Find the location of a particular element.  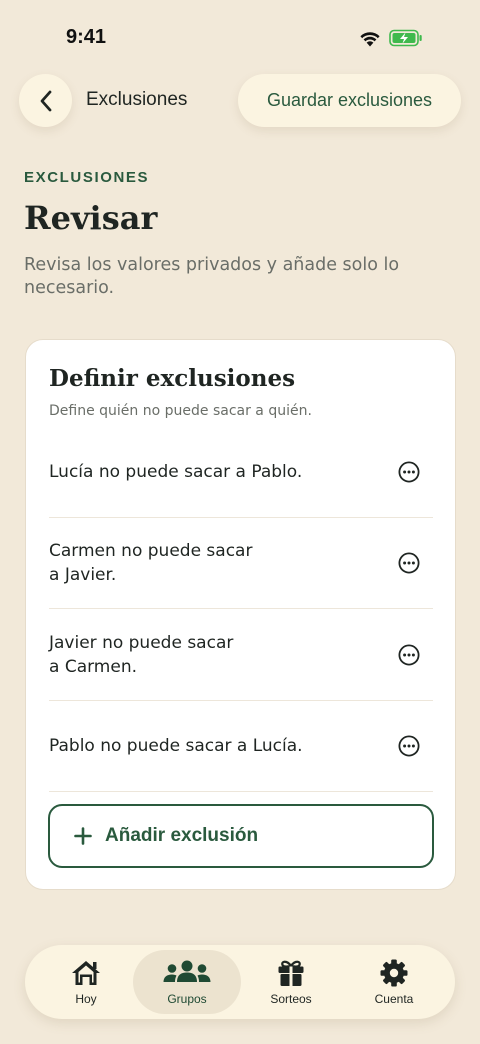

add-exclusion-label: Añadir exclusión is located at coordinates (182, 835).